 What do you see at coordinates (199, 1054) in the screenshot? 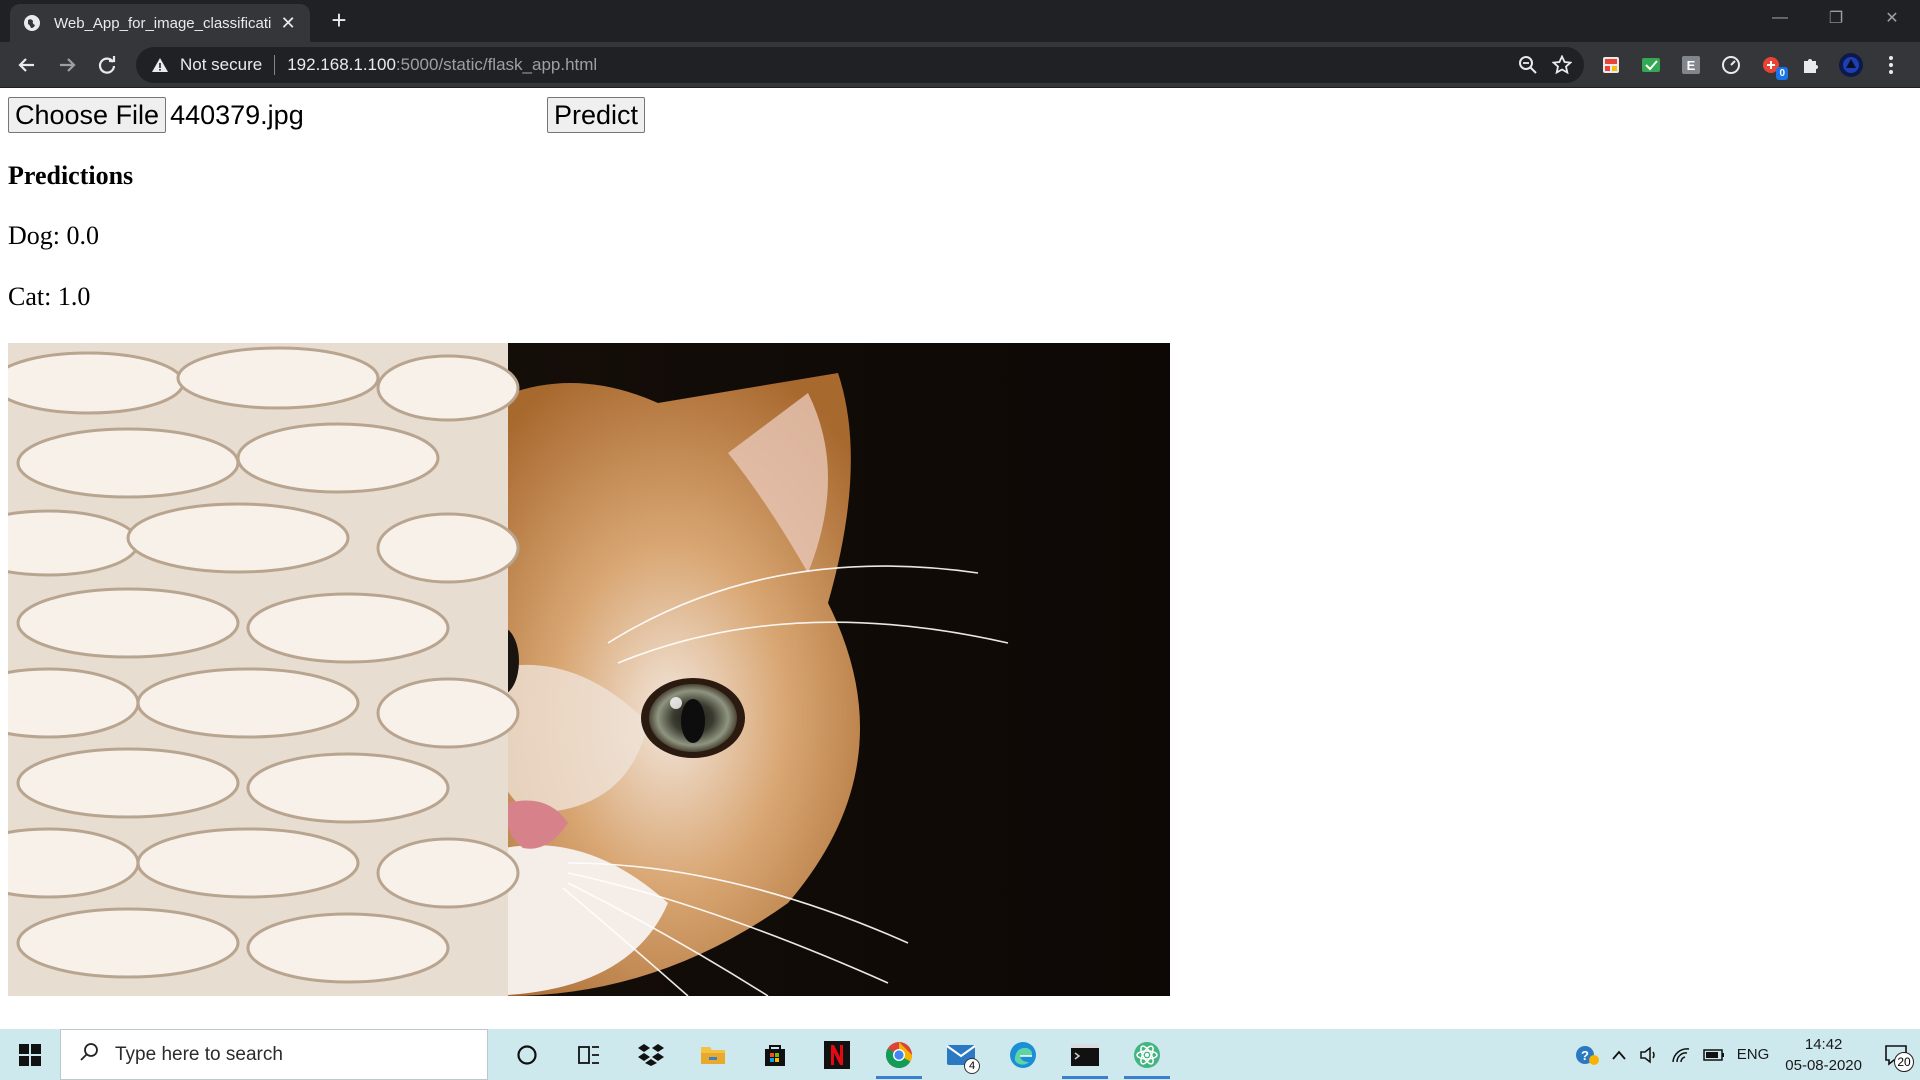
I see `search-placeholder: Type here to search` at bounding box center [199, 1054].